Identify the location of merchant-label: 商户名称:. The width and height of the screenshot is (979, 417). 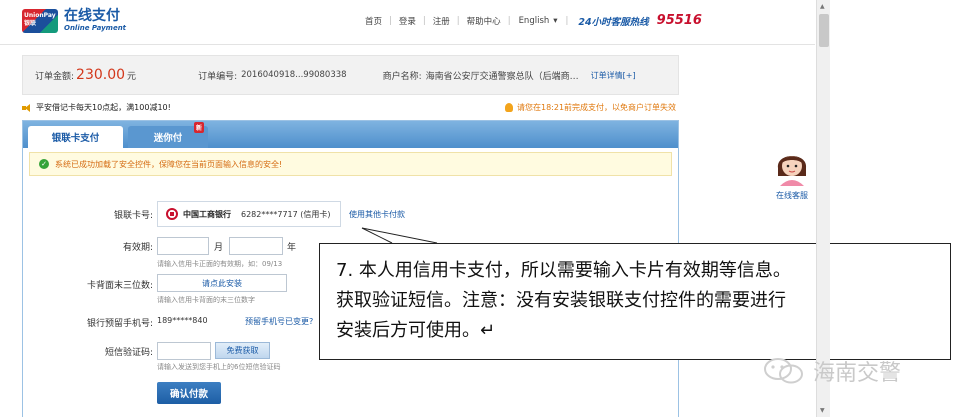
(402, 76).